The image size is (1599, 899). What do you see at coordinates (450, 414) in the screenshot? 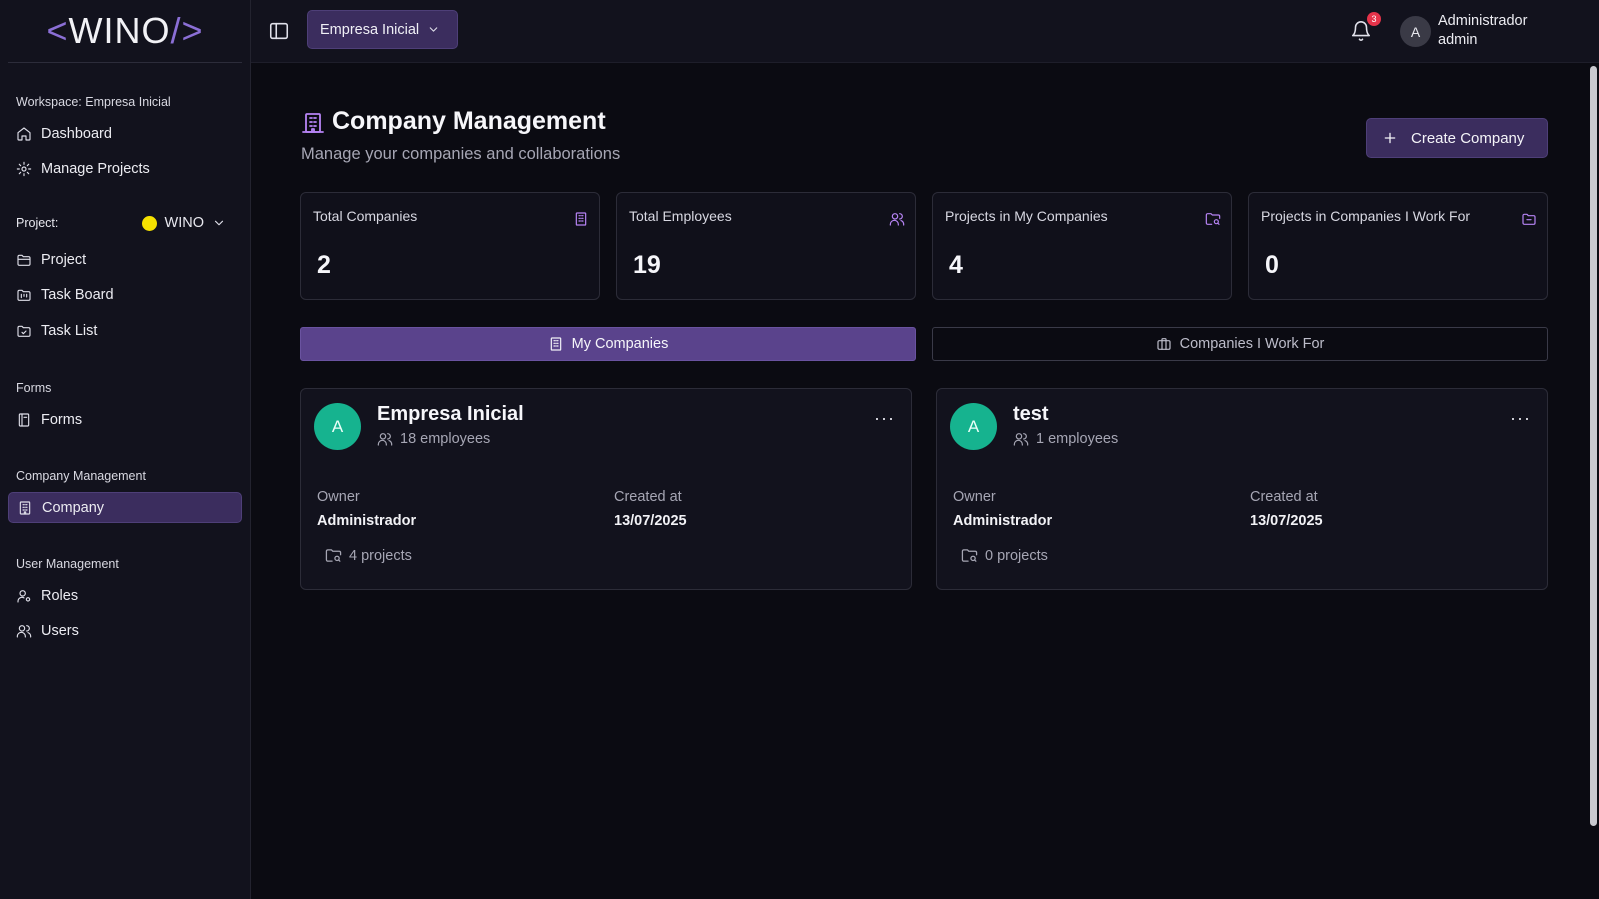
I see `company-name: Empresa Inicial` at bounding box center [450, 414].